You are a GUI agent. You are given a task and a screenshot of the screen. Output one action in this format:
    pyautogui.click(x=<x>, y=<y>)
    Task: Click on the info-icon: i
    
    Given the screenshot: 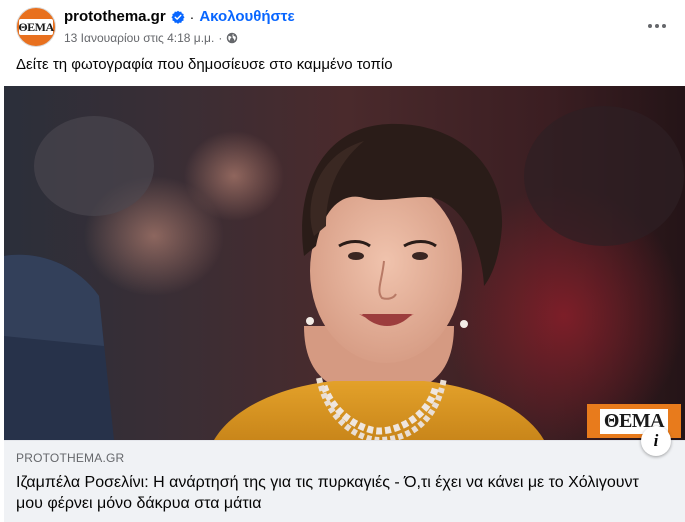 What is the action you would take?
    pyautogui.click(x=656, y=440)
    